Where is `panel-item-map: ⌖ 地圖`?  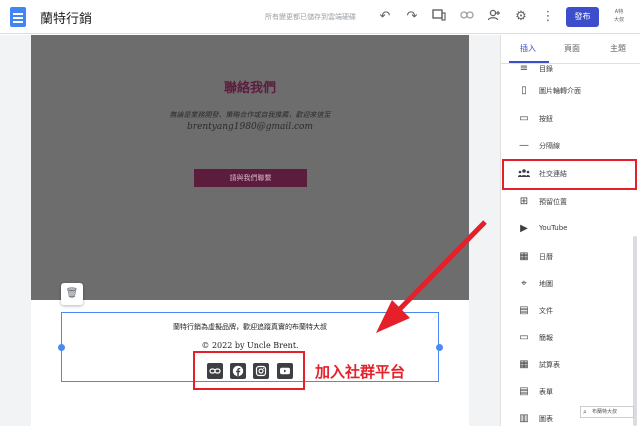 panel-item-map: ⌖ 地圖 is located at coordinates (570, 284).